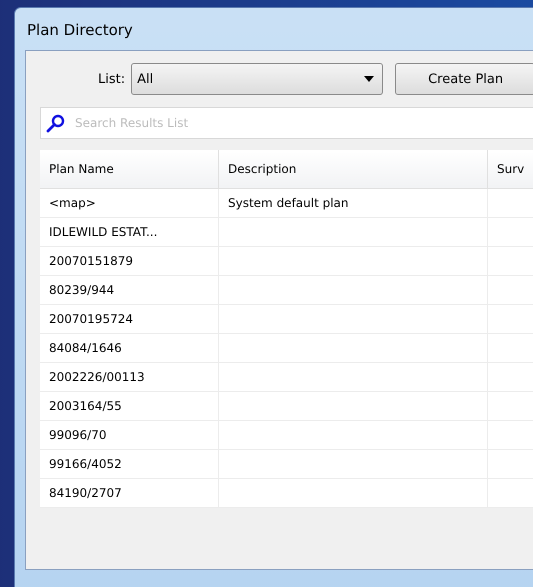 This screenshot has height=587, width=533. Describe the element at coordinates (129, 169) in the screenshot. I see `column-header: Plan Name` at that location.